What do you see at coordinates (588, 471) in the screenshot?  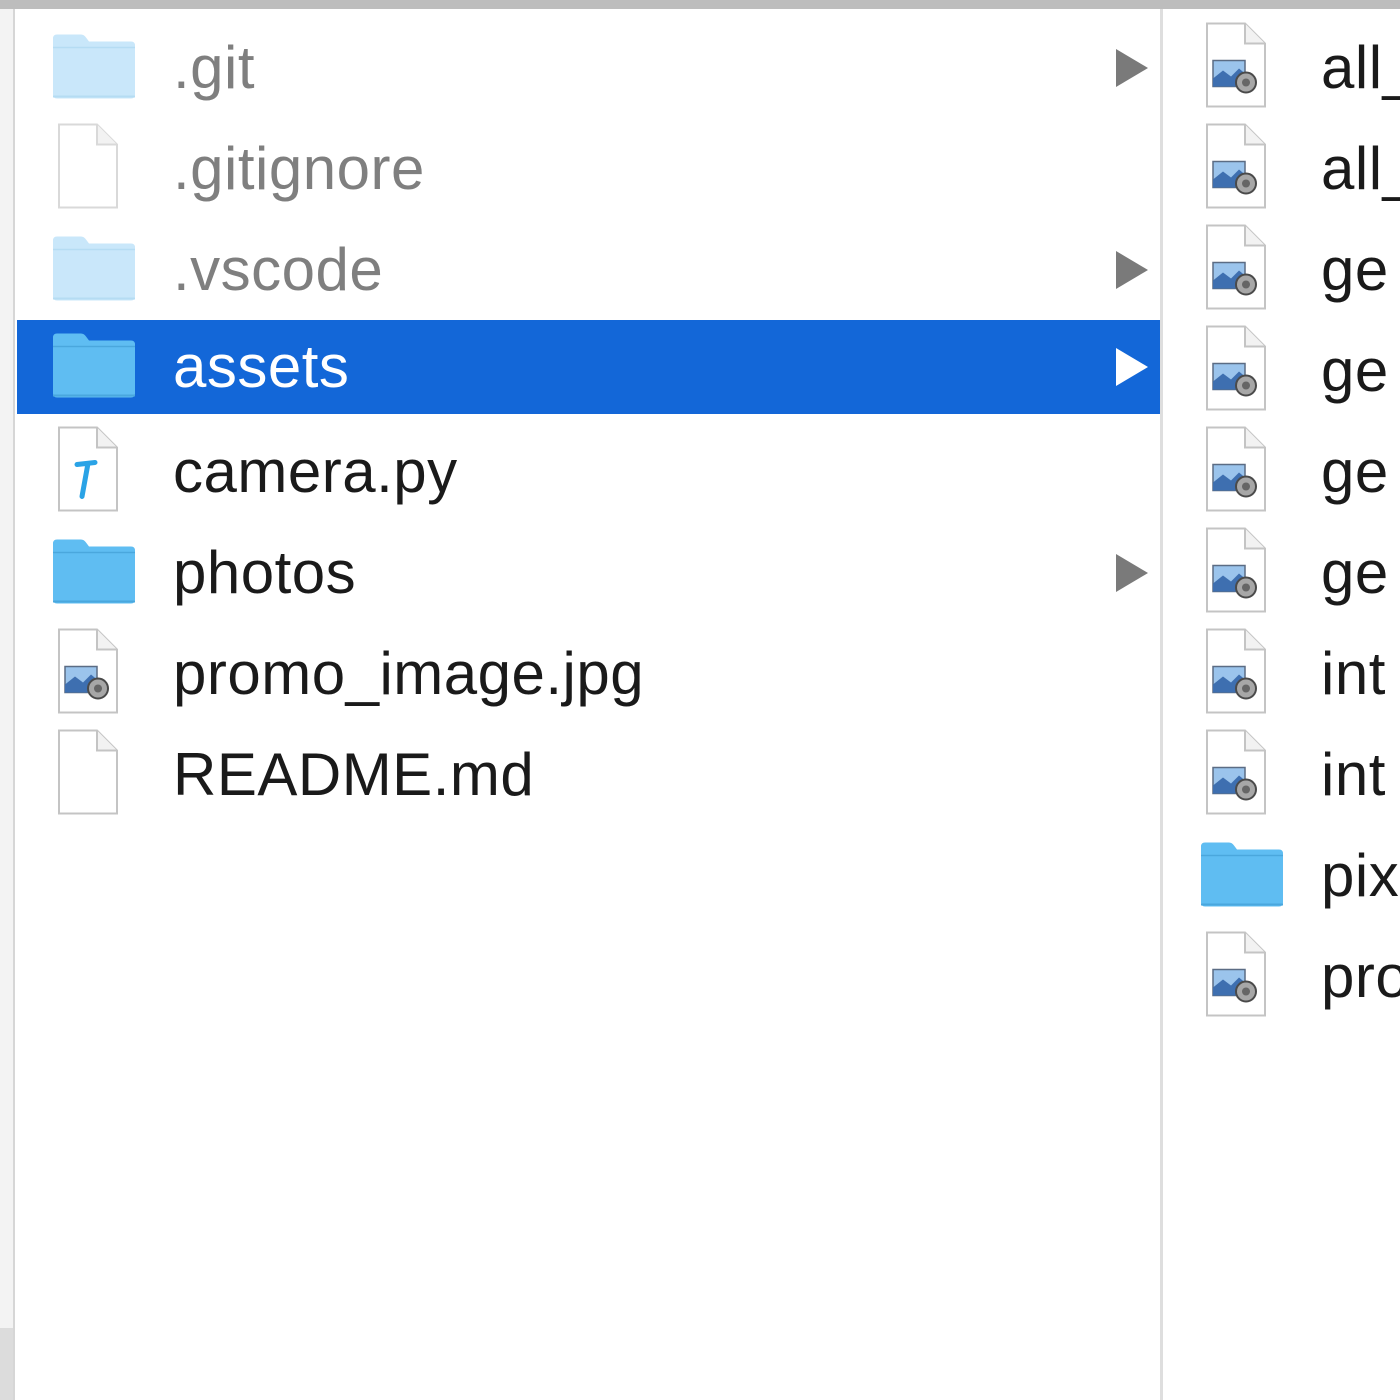 I see `list-item: camera.py` at bounding box center [588, 471].